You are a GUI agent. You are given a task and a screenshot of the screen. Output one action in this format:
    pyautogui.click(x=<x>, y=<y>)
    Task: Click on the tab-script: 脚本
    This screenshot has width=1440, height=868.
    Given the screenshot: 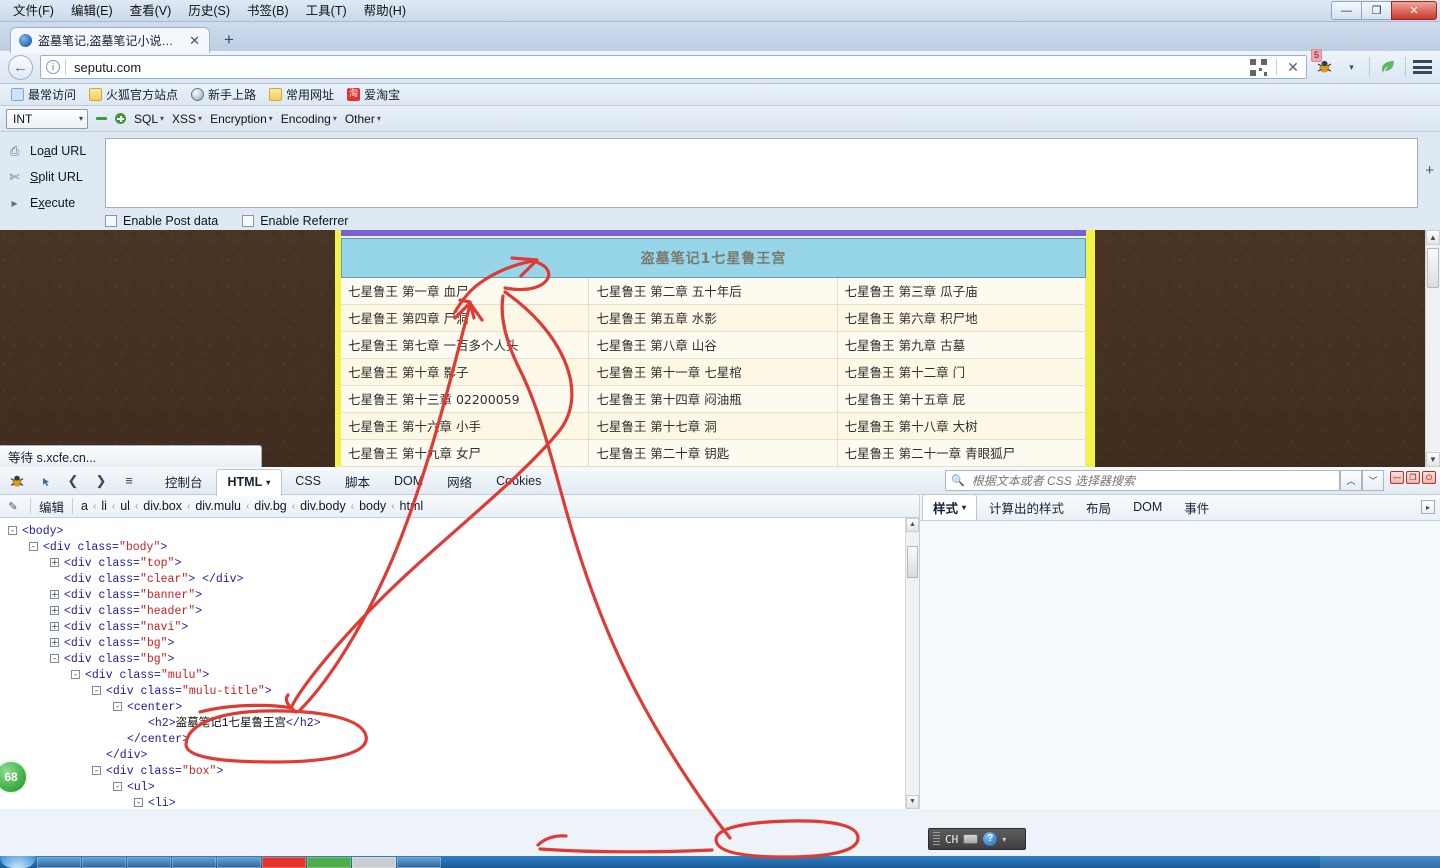 What is the action you would take?
    pyautogui.click(x=357, y=482)
    